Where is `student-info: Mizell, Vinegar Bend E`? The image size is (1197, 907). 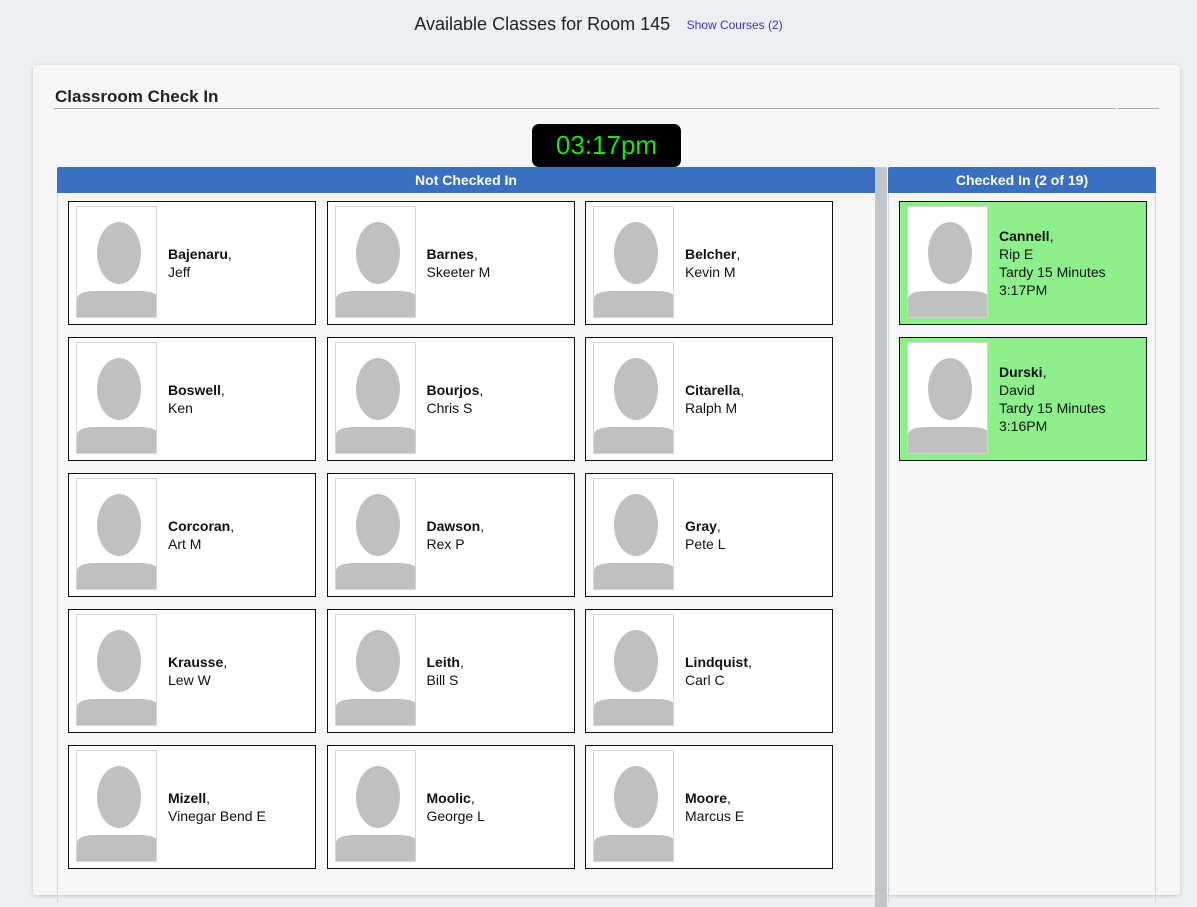 student-info: Mizell, Vinegar Bend E is located at coordinates (240, 807).